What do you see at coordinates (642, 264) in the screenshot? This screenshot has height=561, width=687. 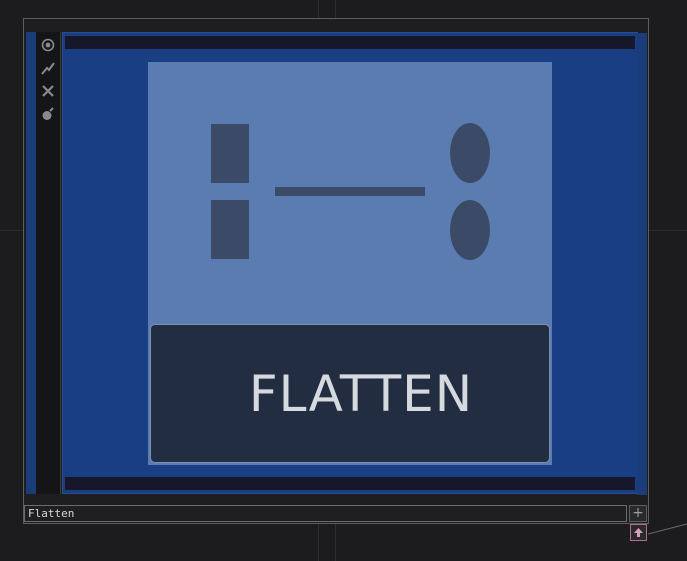 I see `node-right-edge` at bounding box center [642, 264].